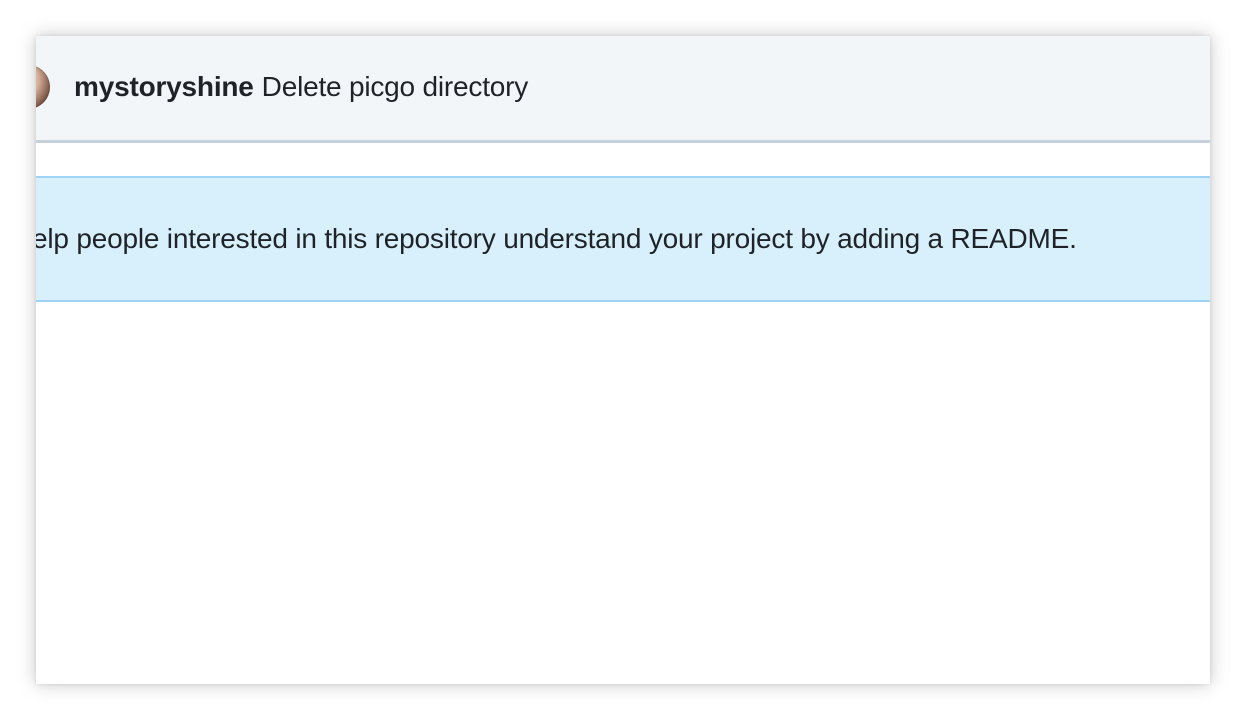  I want to click on avatar, so click(43, 87).